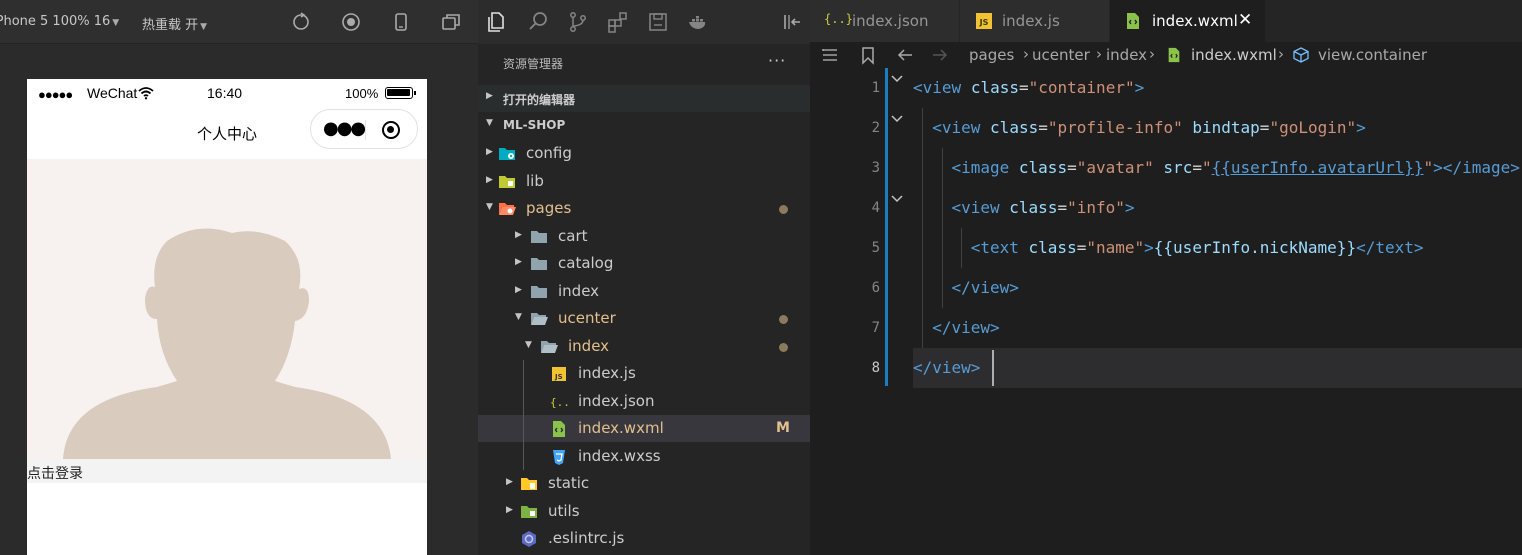 The width and height of the screenshot is (1522, 555). What do you see at coordinates (1115, 247) in the screenshot?
I see `code-token: "name"` at bounding box center [1115, 247].